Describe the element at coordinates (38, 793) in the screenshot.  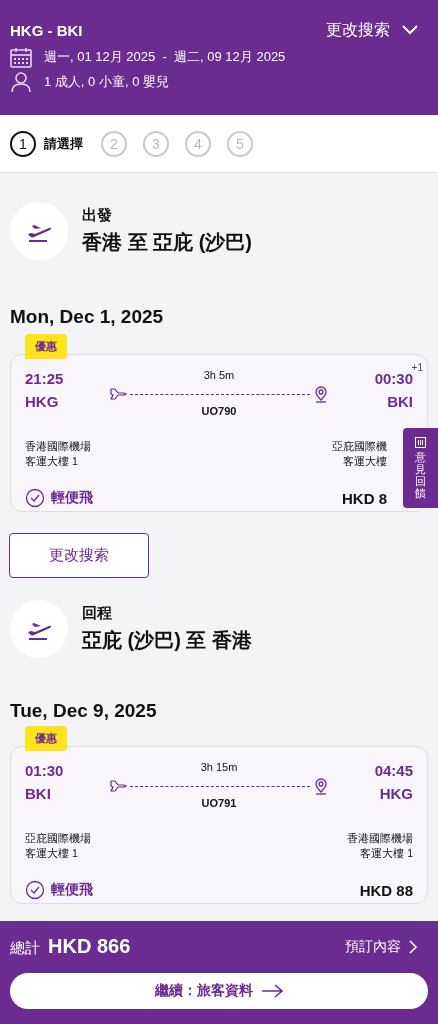
I see `departure-code: BKI` at that location.